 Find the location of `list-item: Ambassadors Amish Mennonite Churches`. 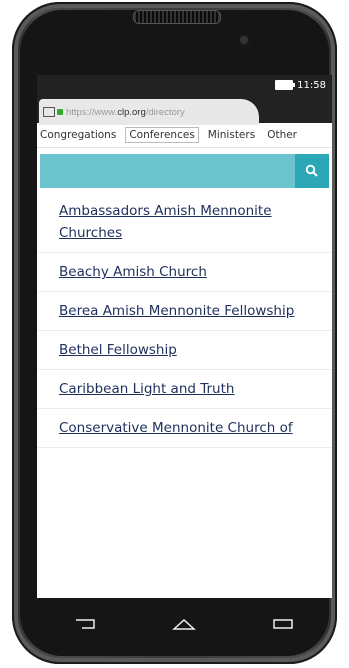

list-item: Ambassadors Amish Mennonite Churches is located at coordinates (184, 222).